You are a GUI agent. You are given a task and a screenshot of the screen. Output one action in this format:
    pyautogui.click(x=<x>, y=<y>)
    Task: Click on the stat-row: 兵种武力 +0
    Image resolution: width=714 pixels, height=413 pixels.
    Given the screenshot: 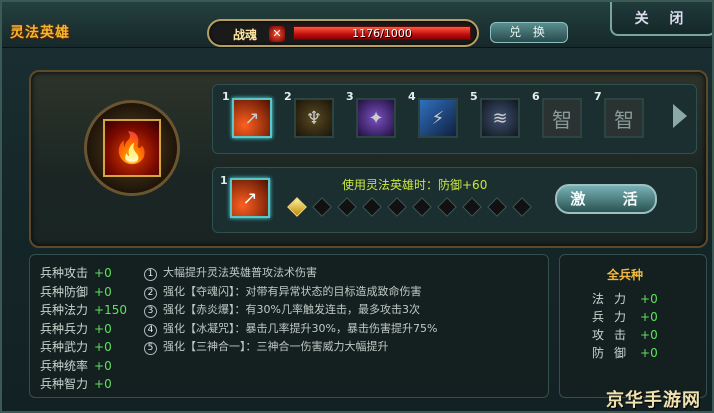 What is the action you would take?
    pyautogui.click(x=83, y=347)
    